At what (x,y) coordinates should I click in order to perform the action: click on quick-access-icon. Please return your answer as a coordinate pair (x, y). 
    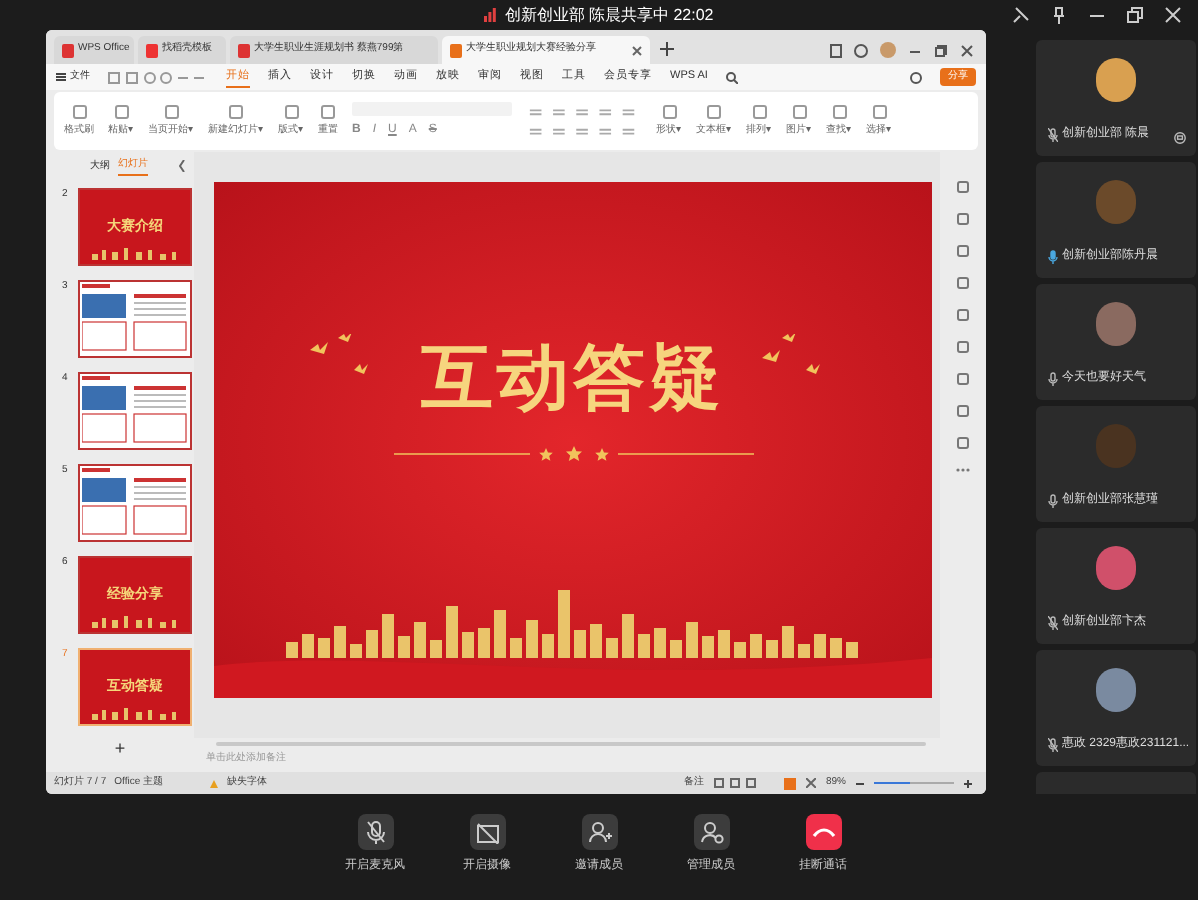
    Looking at the image, I should click on (158, 77).